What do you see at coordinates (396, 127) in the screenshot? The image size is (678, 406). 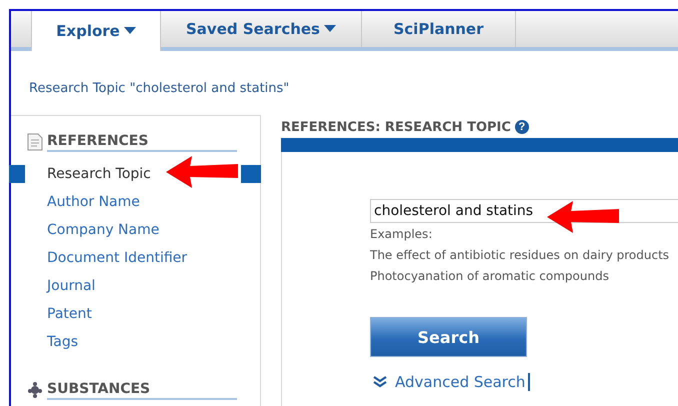 I see `panel-title: REFERENCES: RESEARCH TOPIC` at bounding box center [396, 127].